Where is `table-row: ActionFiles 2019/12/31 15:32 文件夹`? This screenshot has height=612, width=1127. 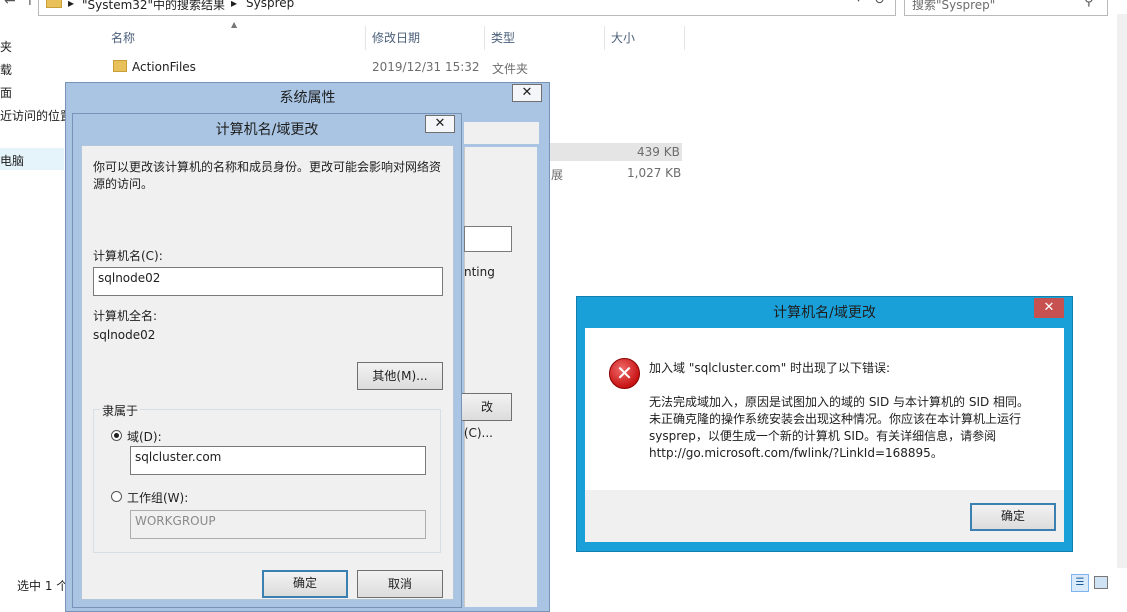 table-row: ActionFiles 2019/12/31 15:32 文件夹 is located at coordinates (394, 67).